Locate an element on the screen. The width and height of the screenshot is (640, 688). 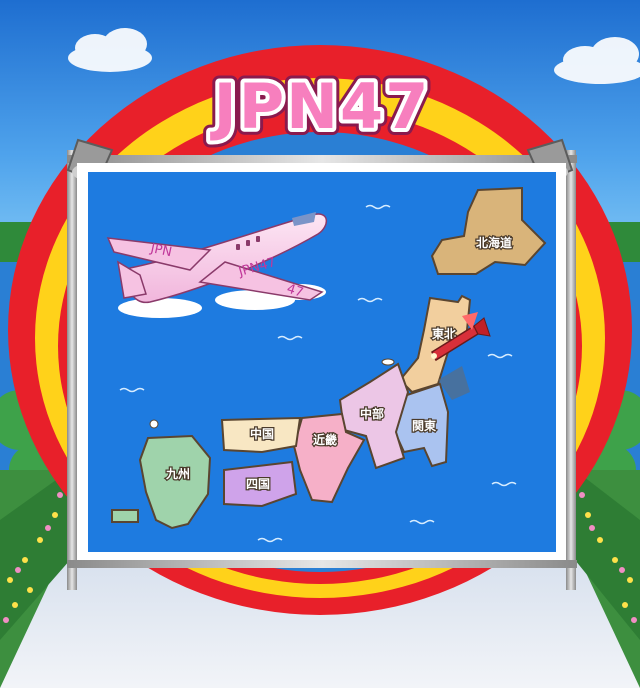
region-label-kyushu: 九州 is located at coordinates (177, 473).